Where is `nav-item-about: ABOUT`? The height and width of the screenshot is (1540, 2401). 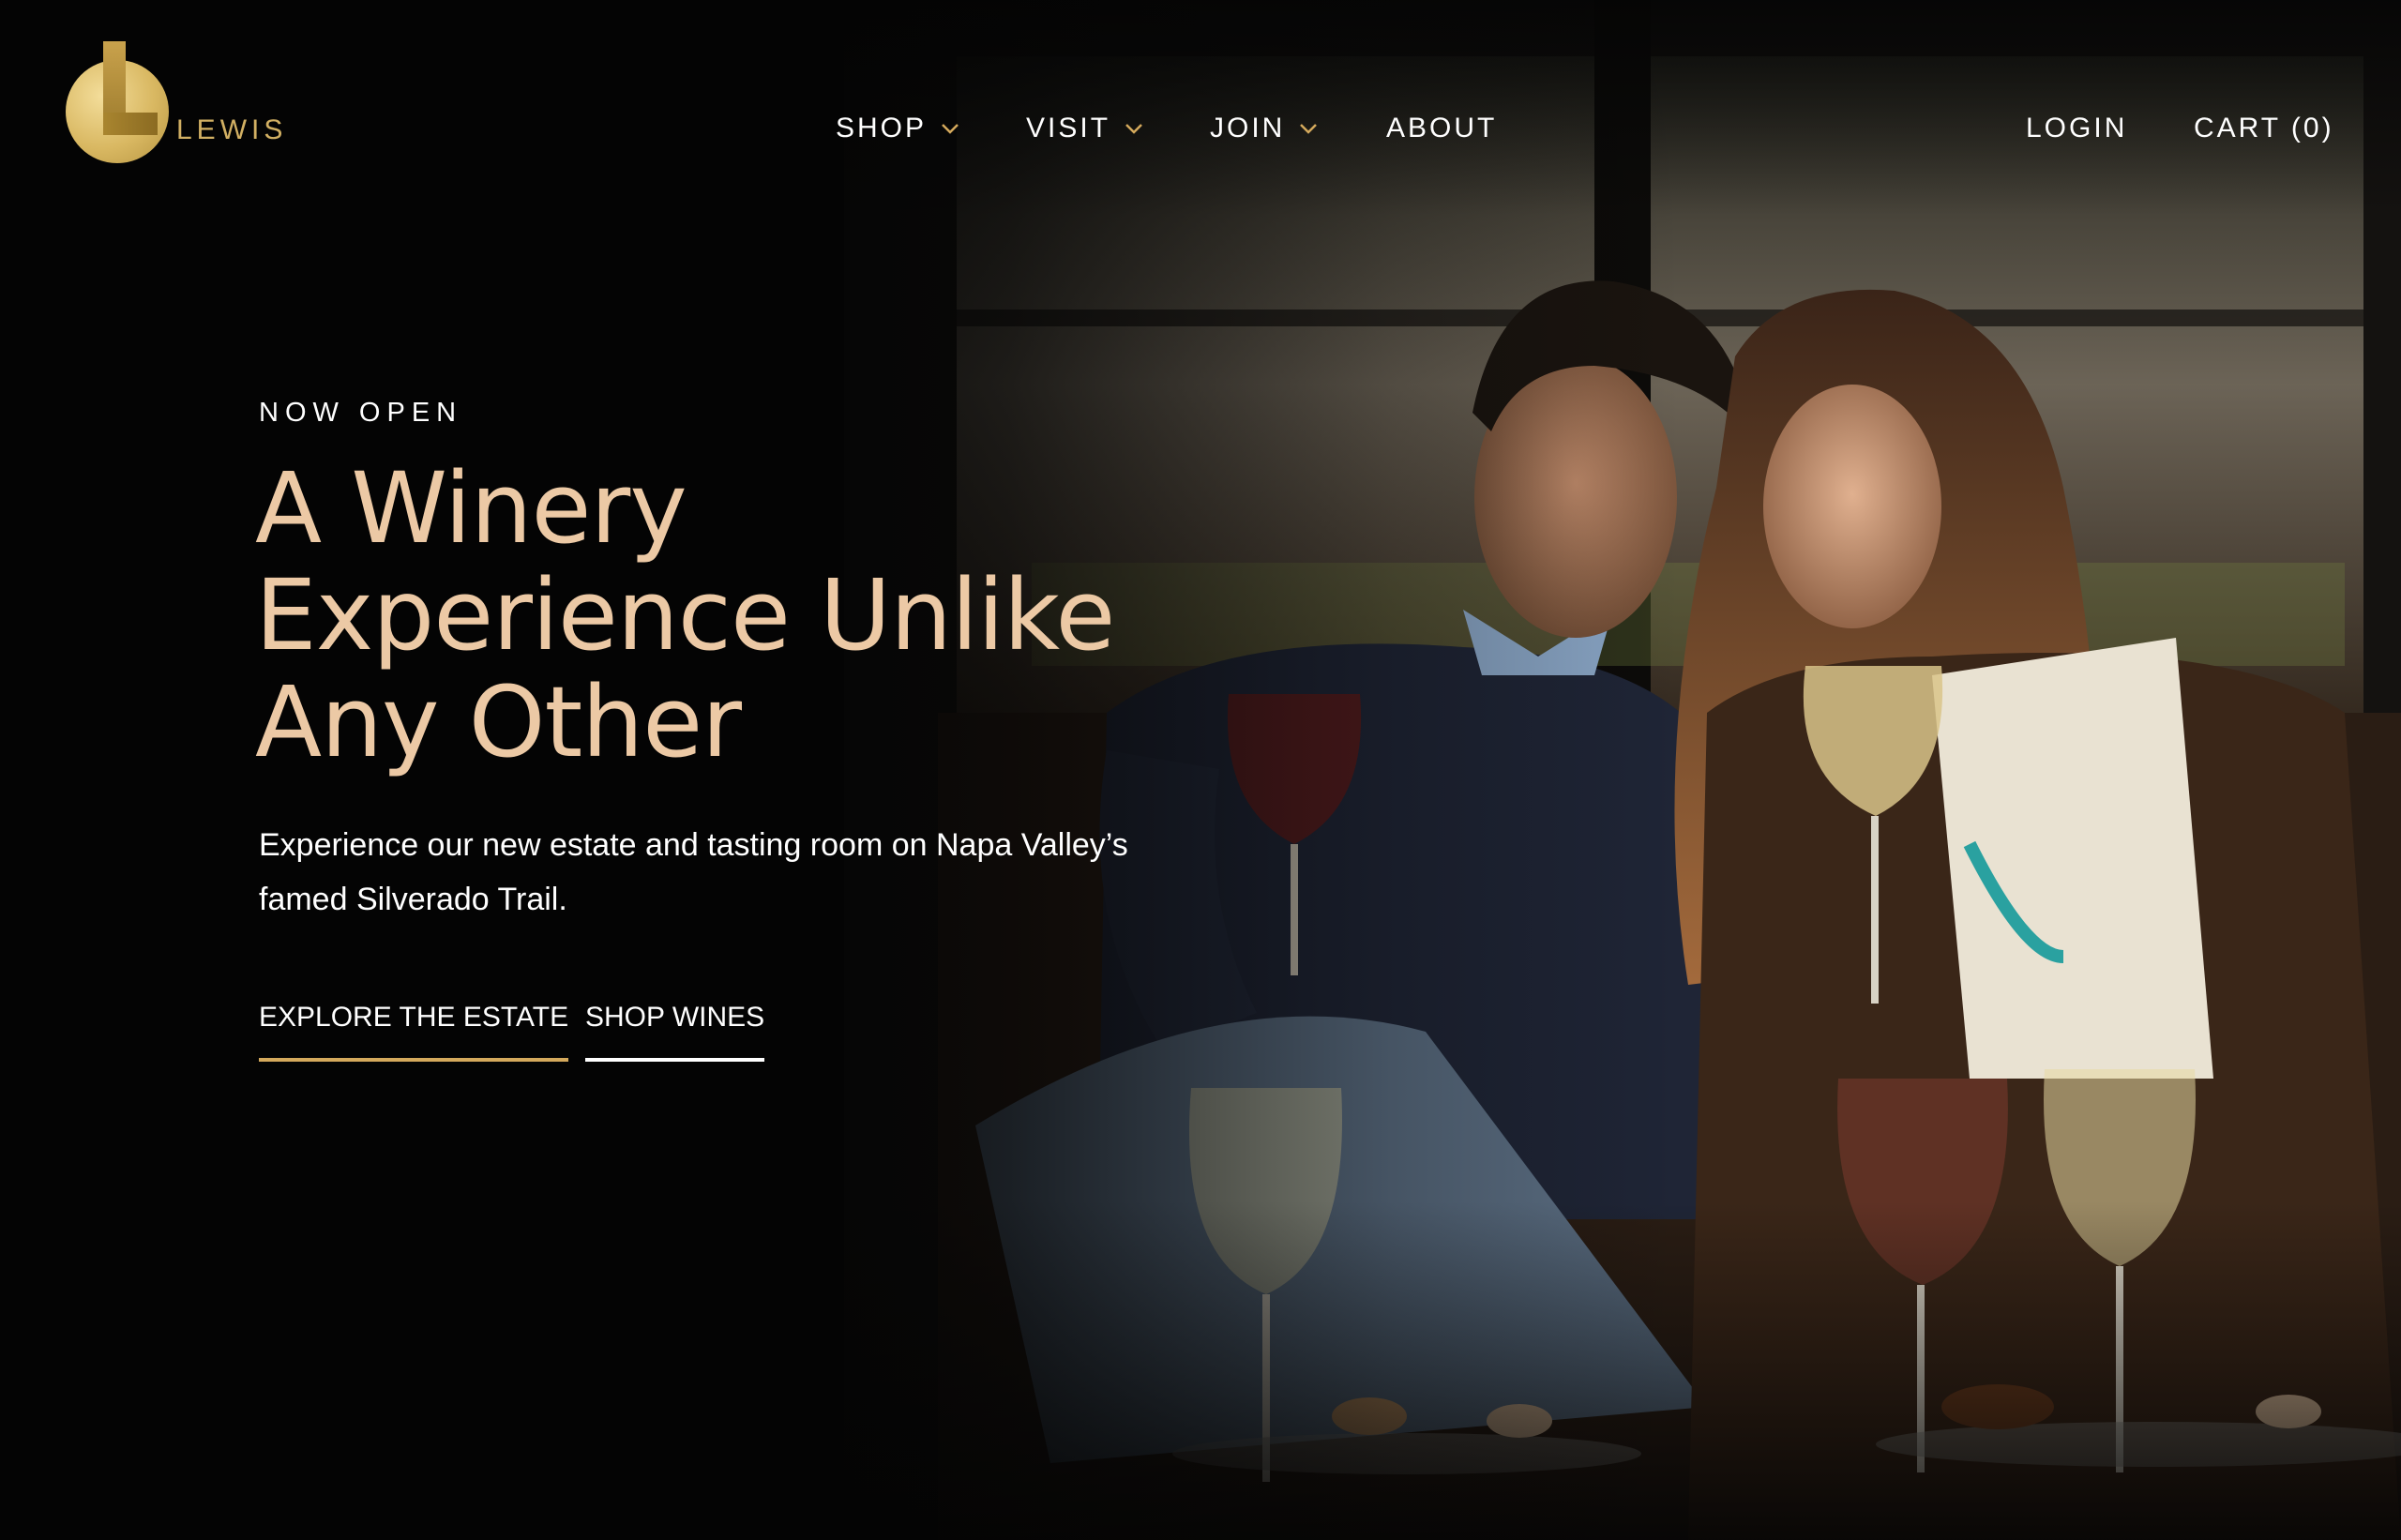
nav-item-about: ABOUT is located at coordinates (1441, 128).